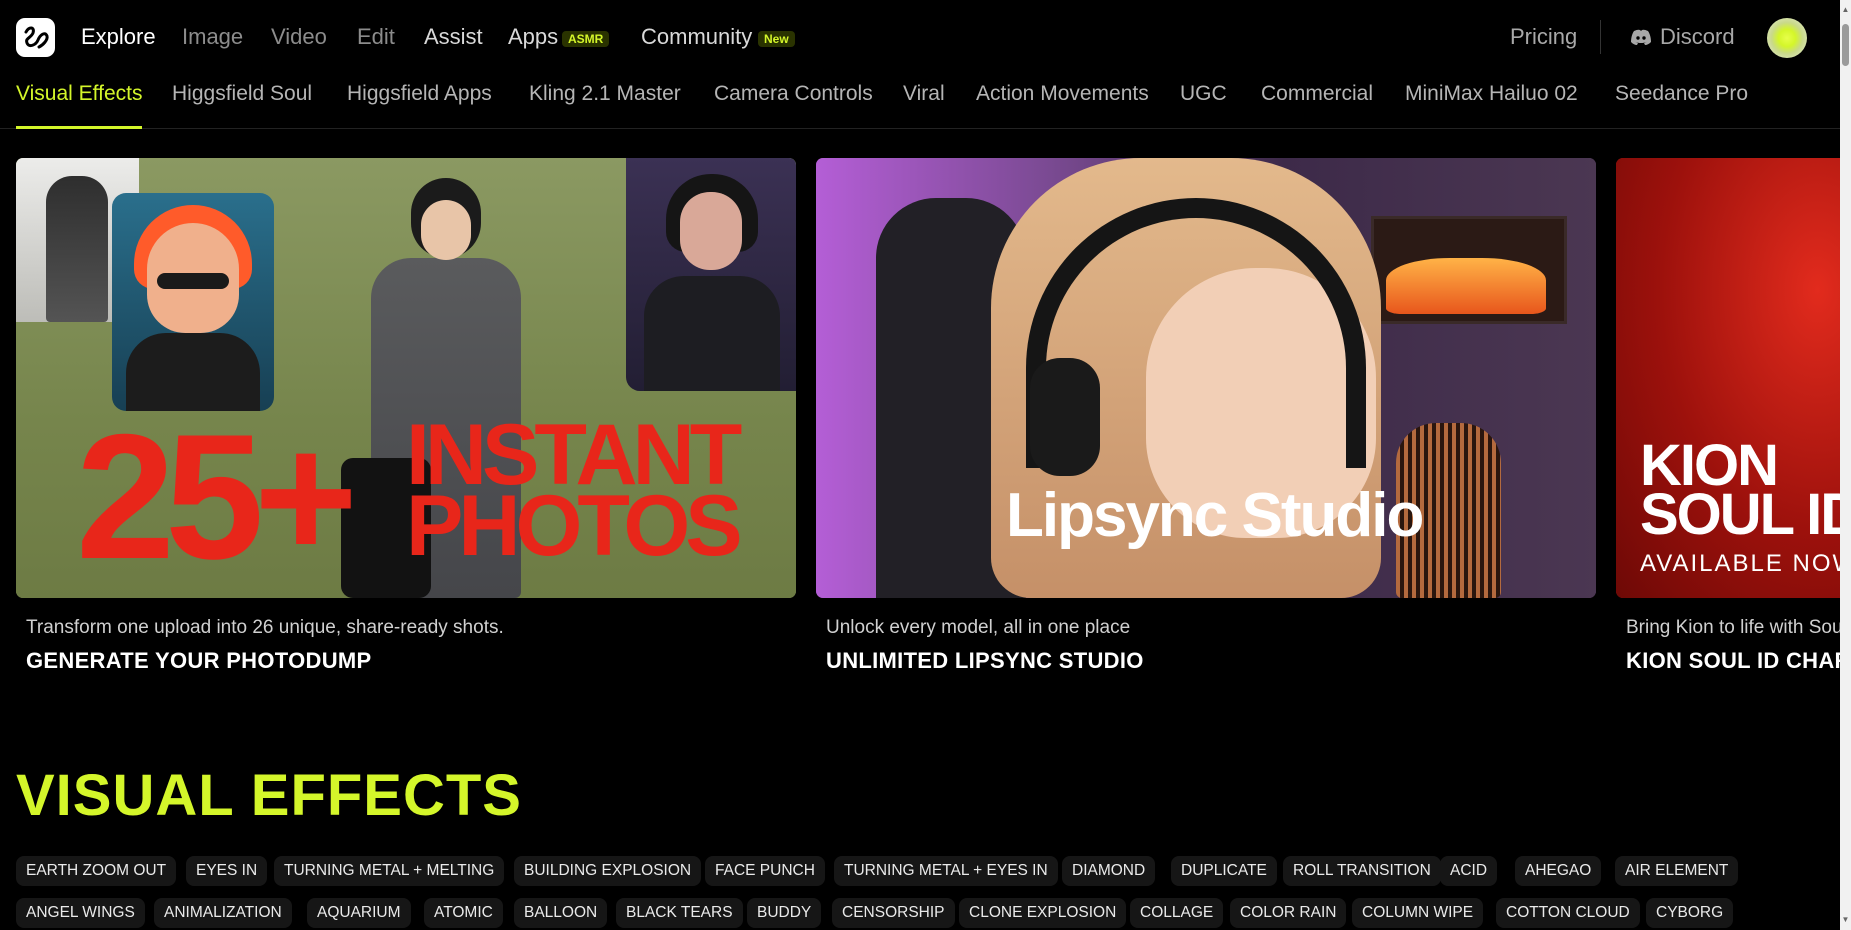 This screenshot has width=1851, height=930. I want to click on effect-chip: ROLL TRANSITION, so click(1362, 871).